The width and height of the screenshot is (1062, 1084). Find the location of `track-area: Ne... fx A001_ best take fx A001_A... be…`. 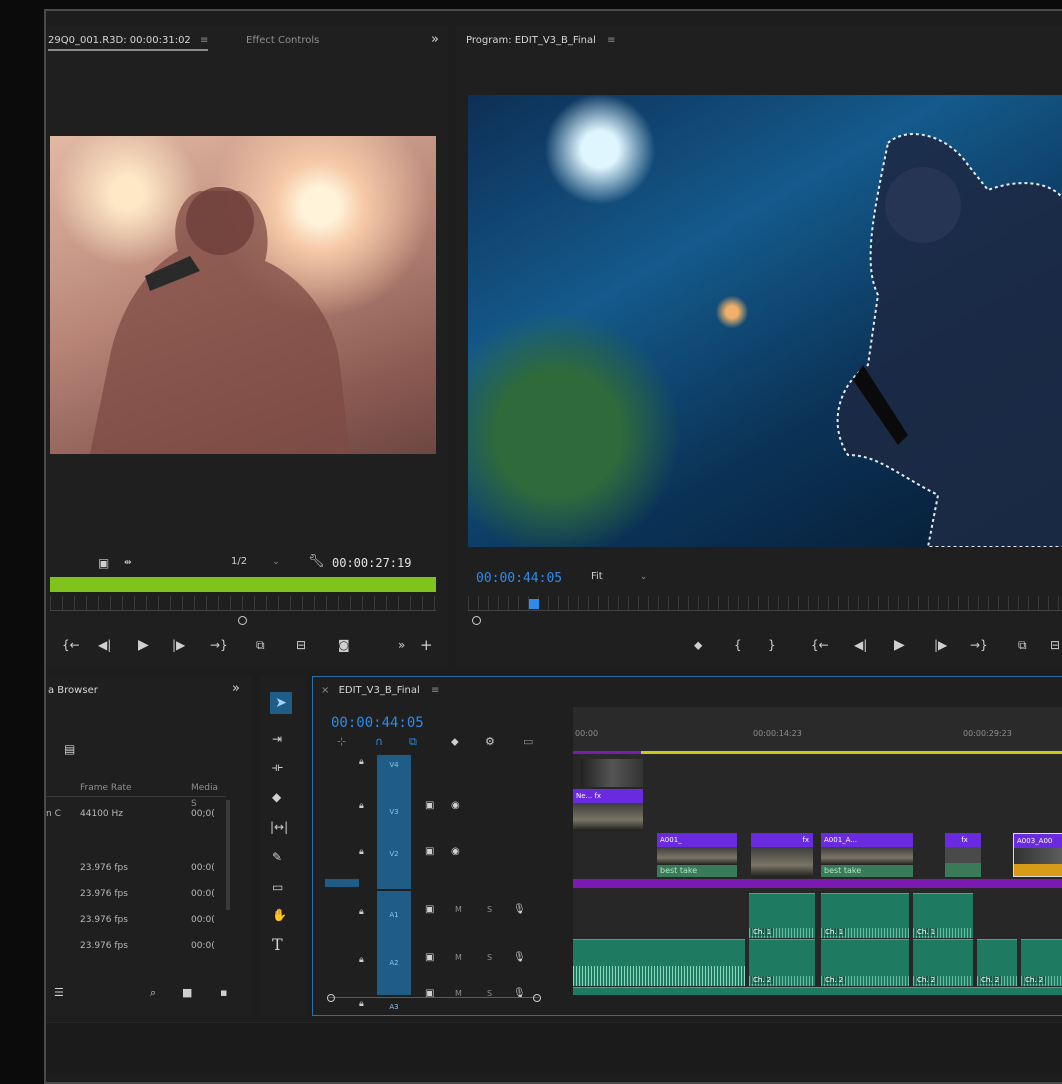

track-area: Ne... fx A001_ best take fx A001_A... be… is located at coordinates (817, 875).